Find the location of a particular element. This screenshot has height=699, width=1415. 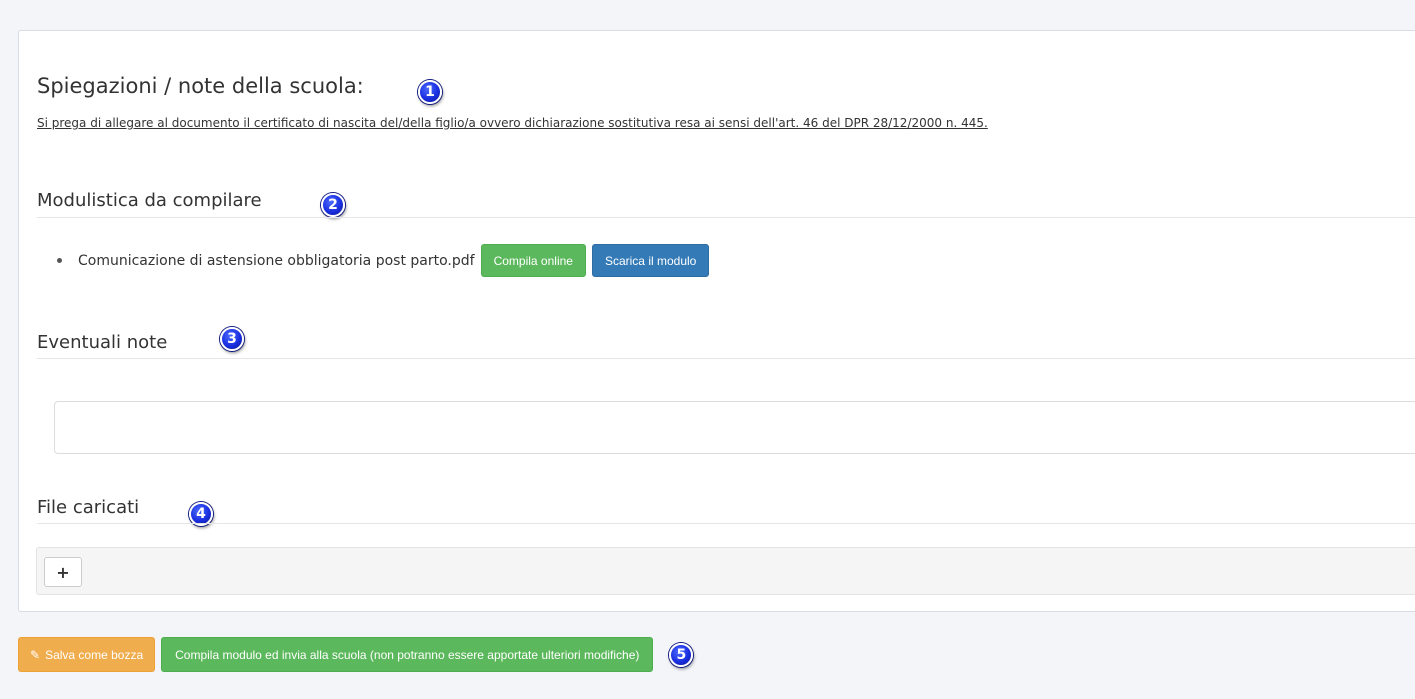

edit-icon: ✎ is located at coordinates (35, 654).